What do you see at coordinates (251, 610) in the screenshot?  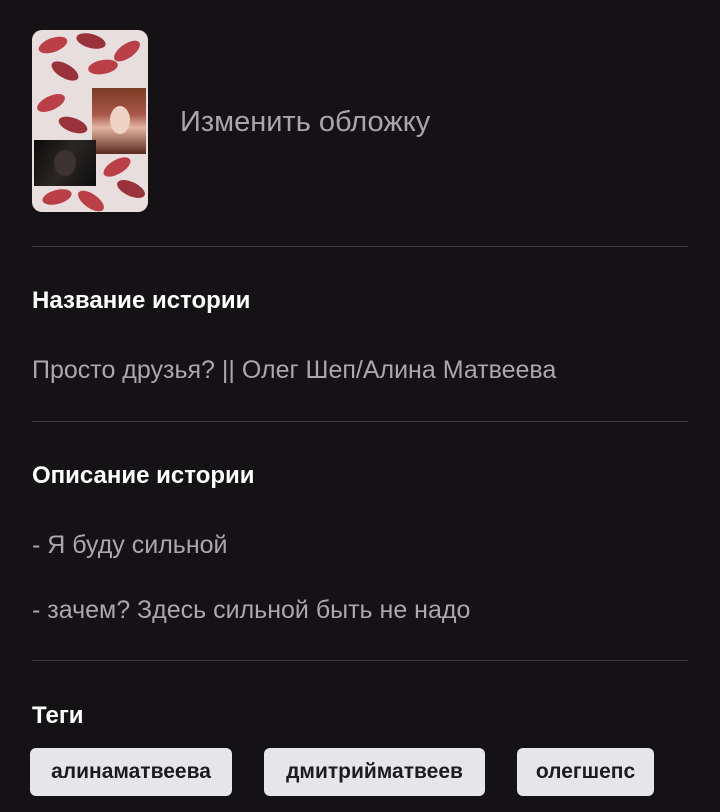 I see `story-description-line: - зачем? Здесь сильной быть не надо` at bounding box center [251, 610].